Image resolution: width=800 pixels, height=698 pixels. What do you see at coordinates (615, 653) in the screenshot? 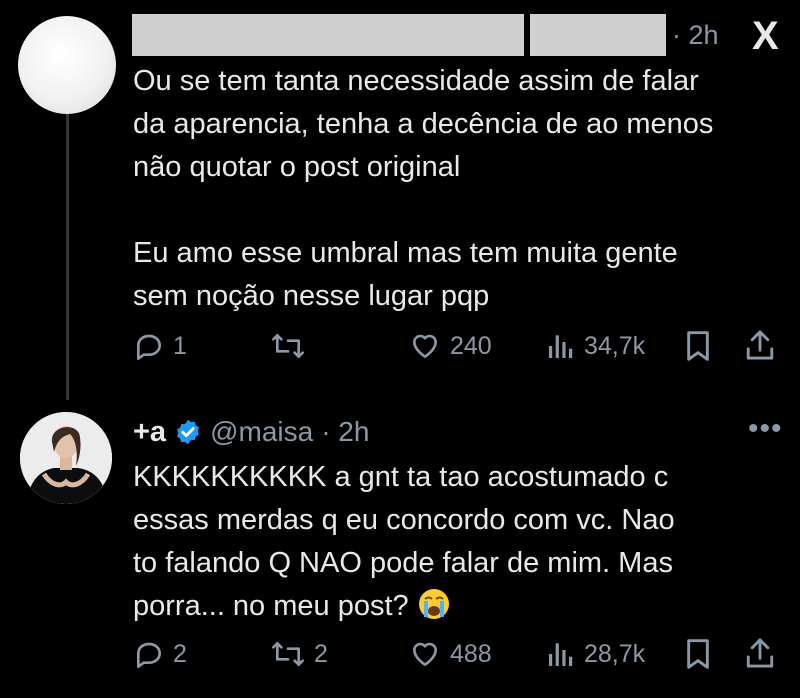
I see `views-count: 28,7k` at bounding box center [615, 653].